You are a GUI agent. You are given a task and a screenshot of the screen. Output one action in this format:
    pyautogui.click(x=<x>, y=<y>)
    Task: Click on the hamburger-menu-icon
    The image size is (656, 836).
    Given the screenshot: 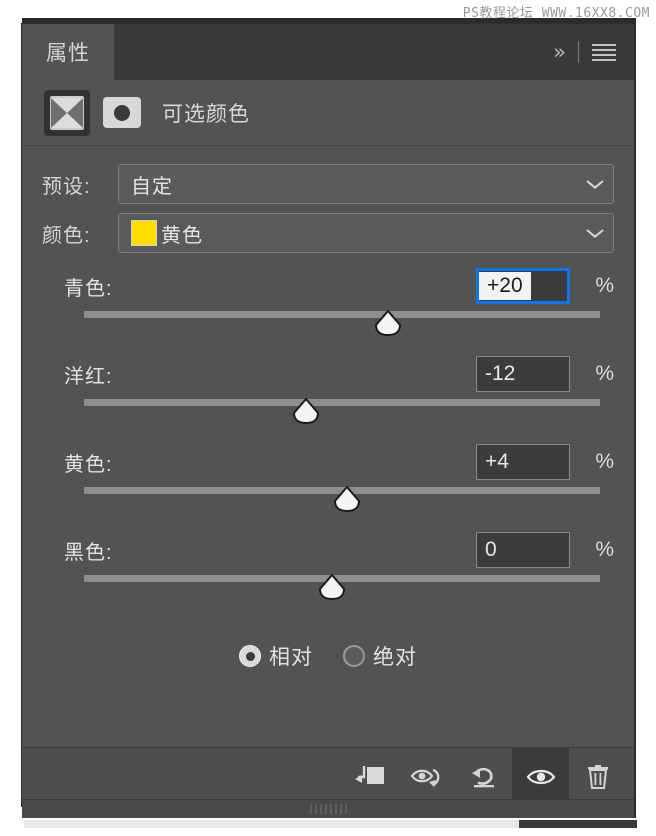 What is the action you would take?
    pyautogui.click(x=604, y=52)
    